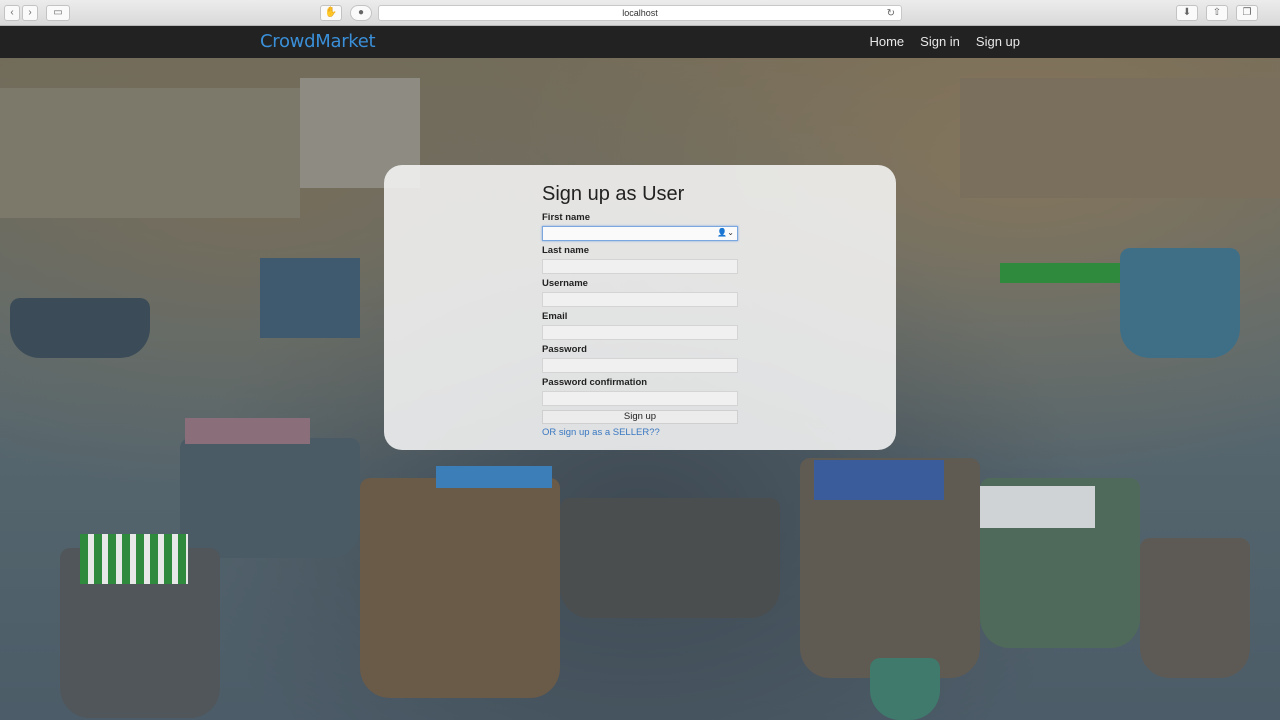  What do you see at coordinates (331, 13) in the screenshot?
I see `extension-icon: ✋` at bounding box center [331, 13].